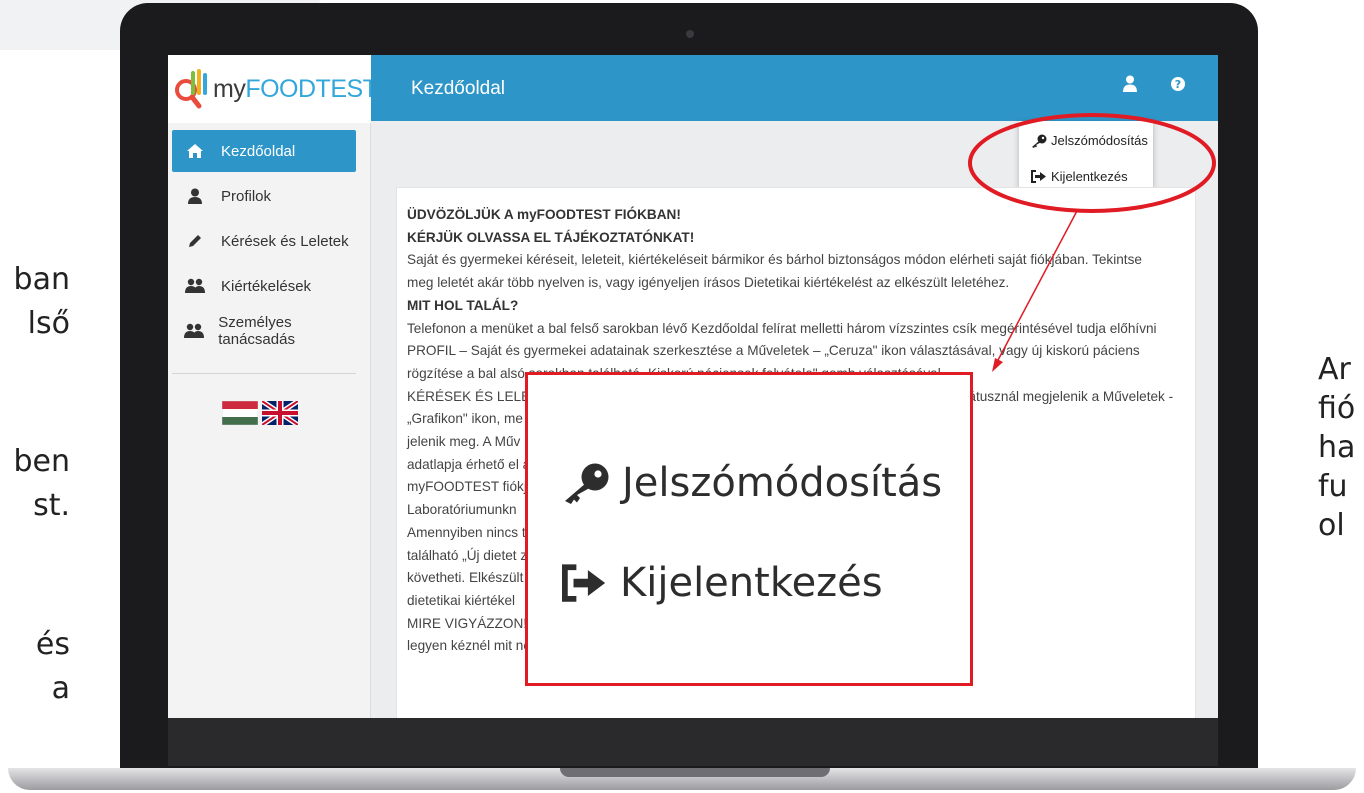  I want to click on laptop-base-notch, so click(695, 772).